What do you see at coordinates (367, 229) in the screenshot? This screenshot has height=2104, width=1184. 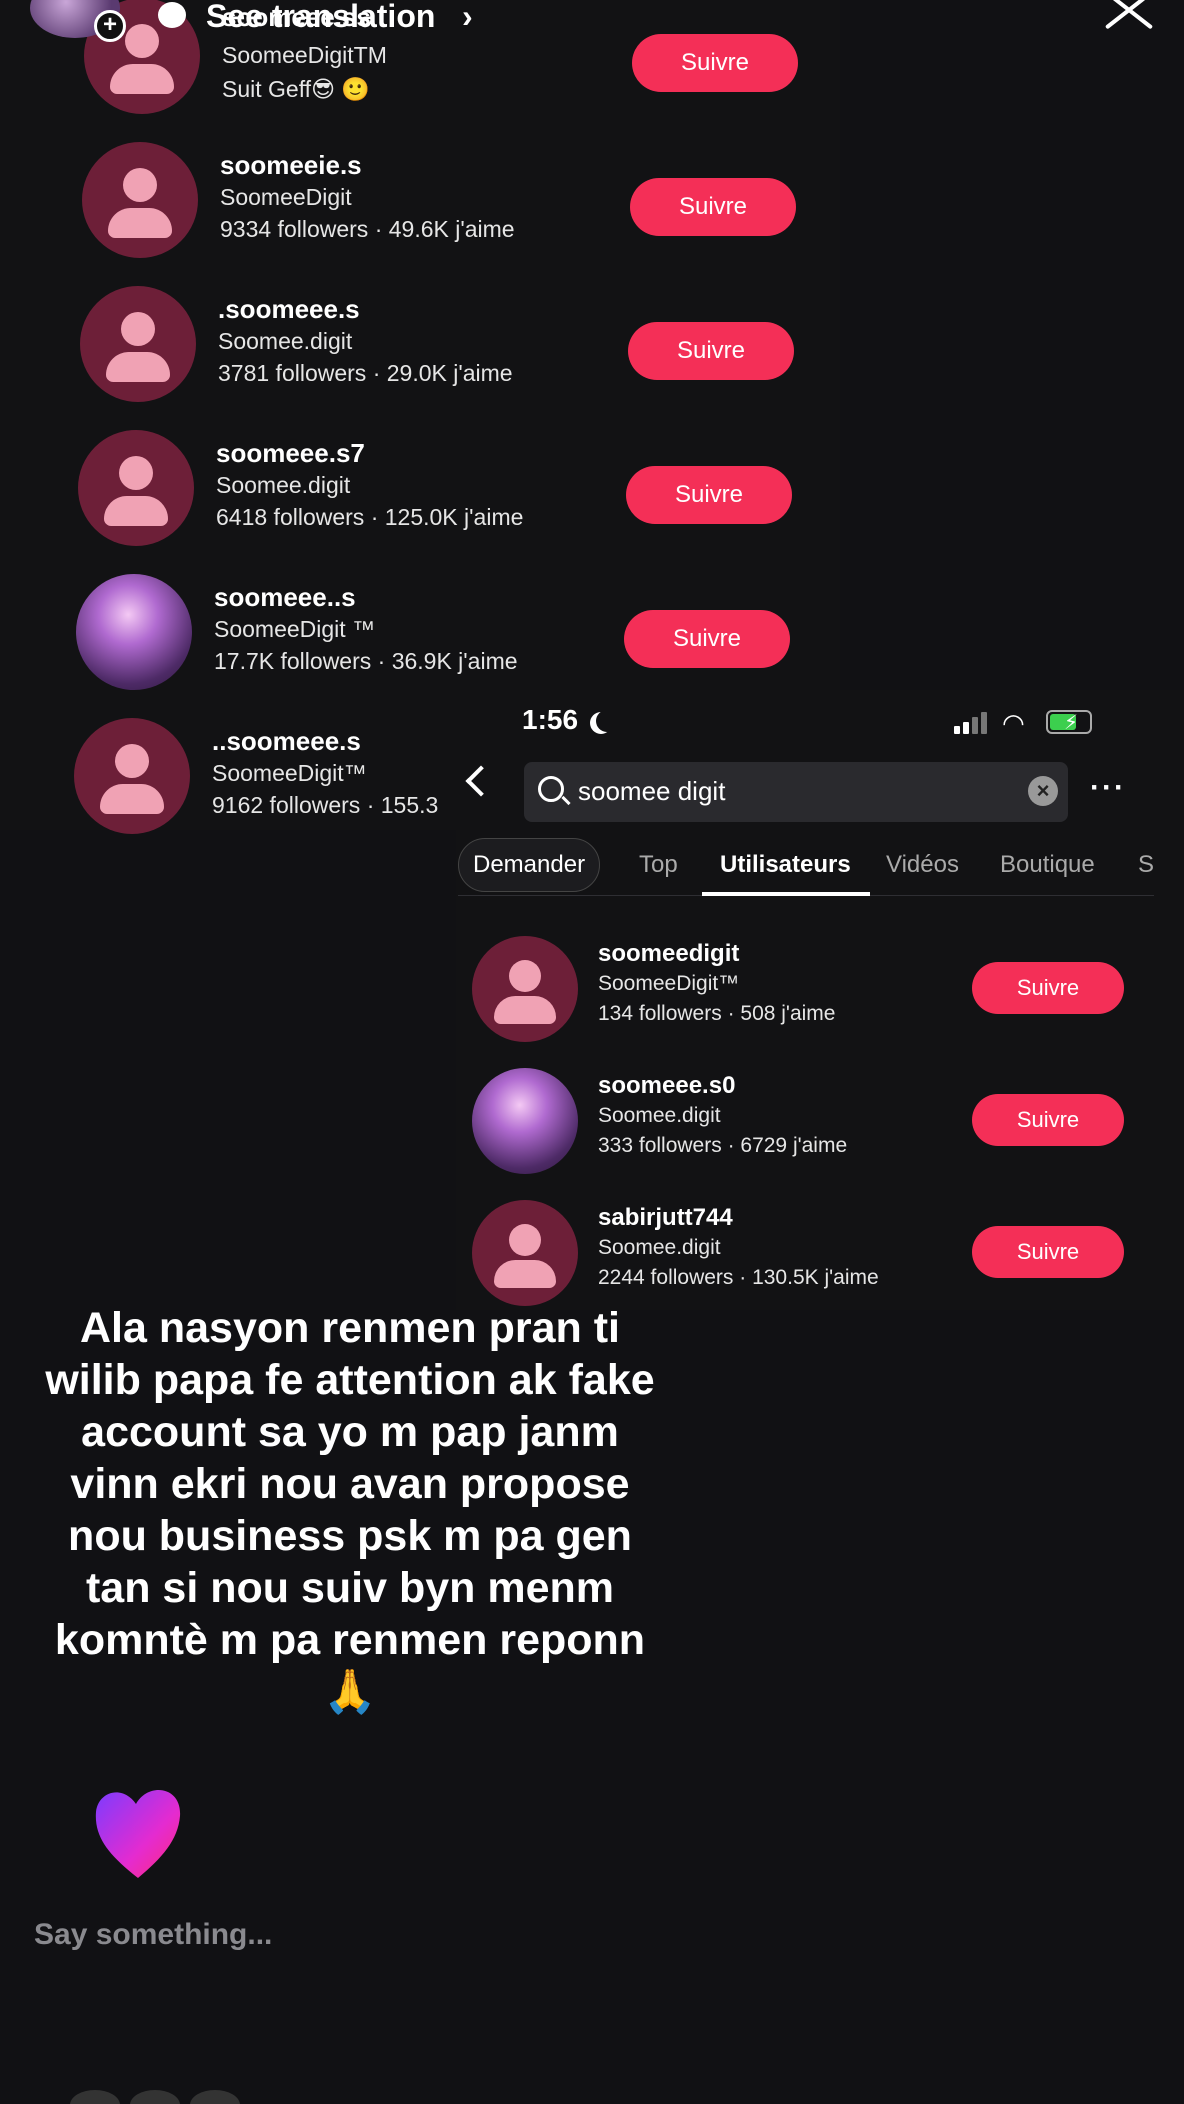 I see `stats: 9334 followers · 49.6K j'aime` at bounding box center [367, 229].